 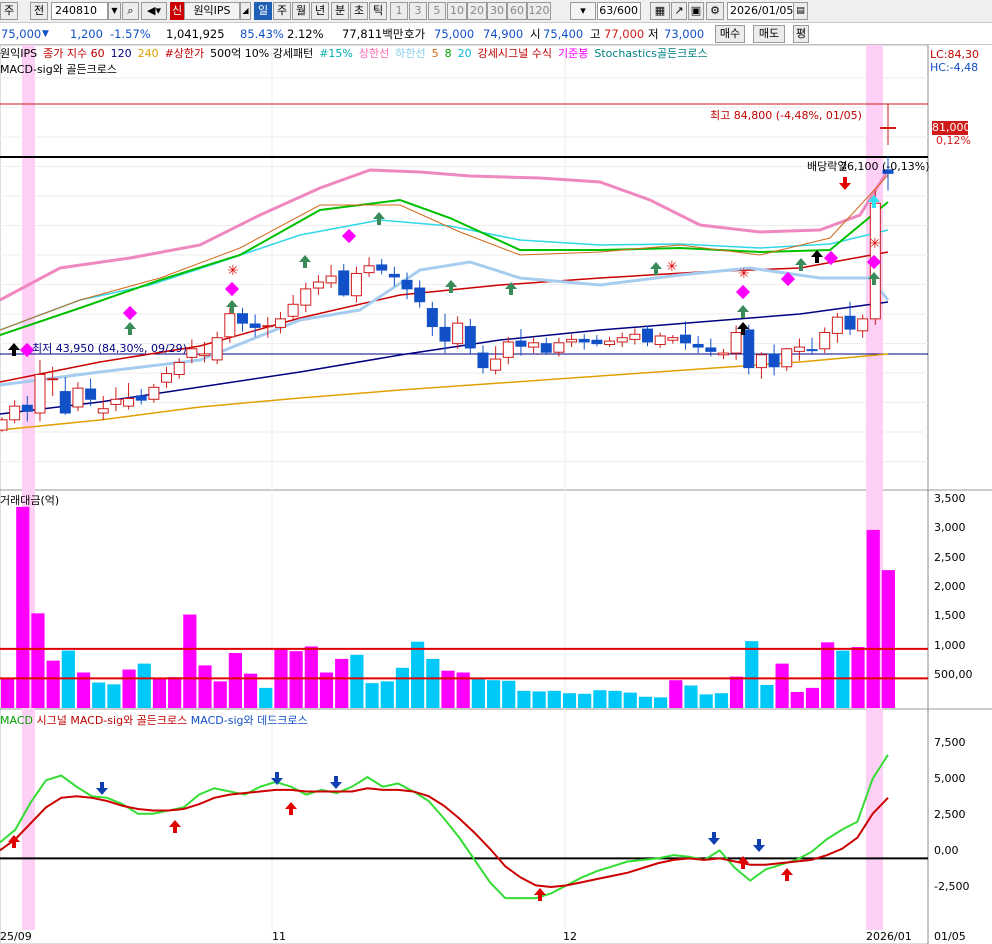 I want to click on volume-tick: 1,000, so click(x=950, y=645).